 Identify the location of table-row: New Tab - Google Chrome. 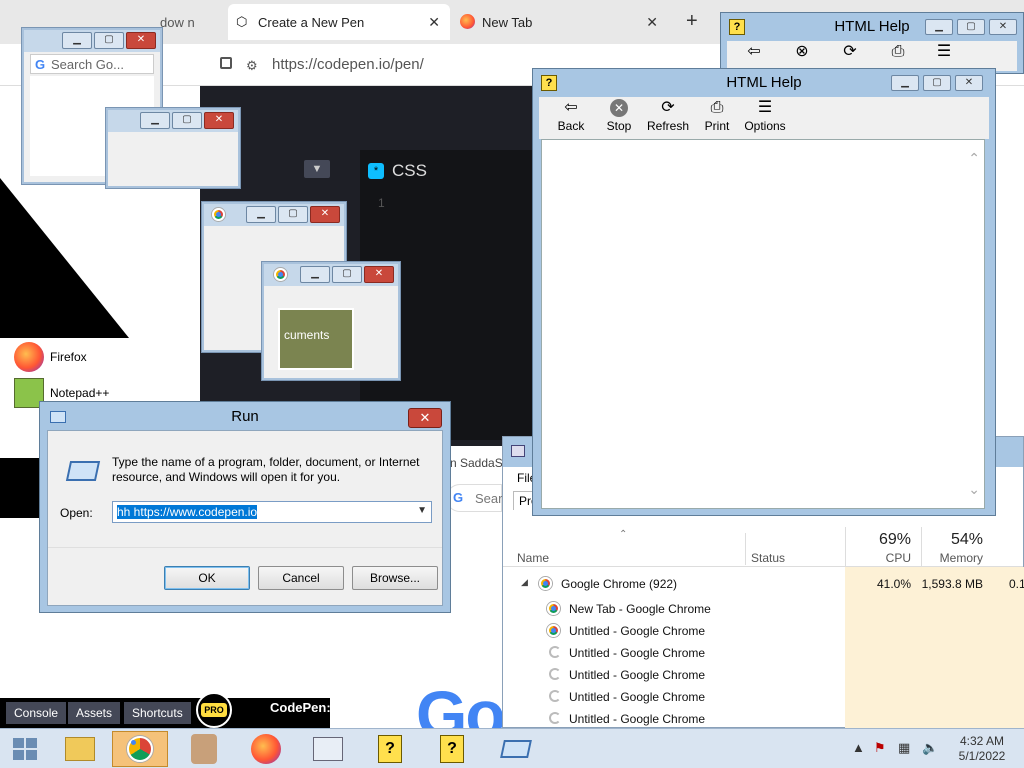
(763, 609).